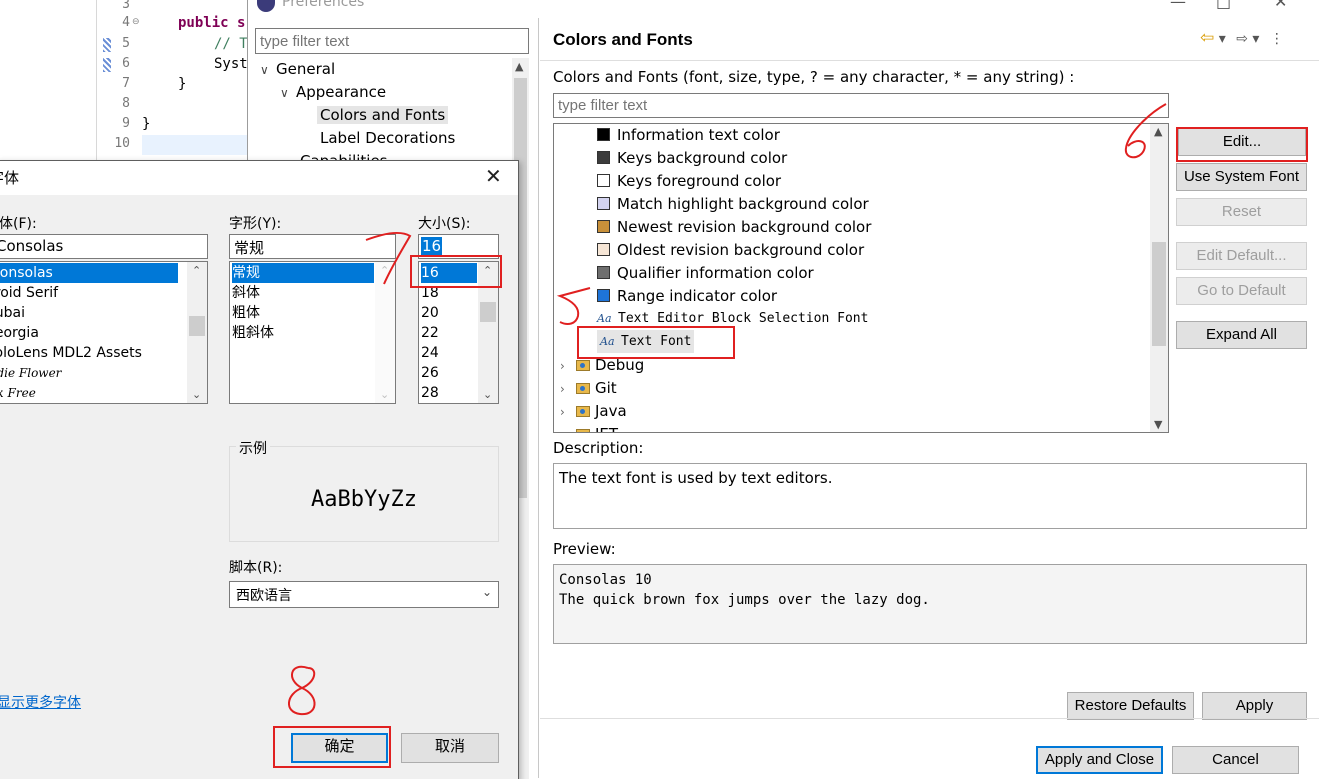 The image size is (1319, 779). What do you see at coordinates (593, 411) in the screenshot?
I see `category-item: › Java` at bounding box center [593, 411].